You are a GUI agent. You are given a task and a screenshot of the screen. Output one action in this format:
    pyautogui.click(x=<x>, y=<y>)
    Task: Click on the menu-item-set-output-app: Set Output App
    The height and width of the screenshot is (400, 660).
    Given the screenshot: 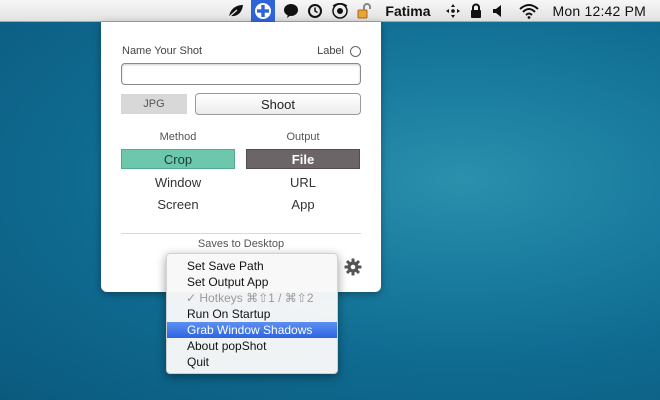 What is the action you would take?
    pyautogui.click(x=252, y=282)
    